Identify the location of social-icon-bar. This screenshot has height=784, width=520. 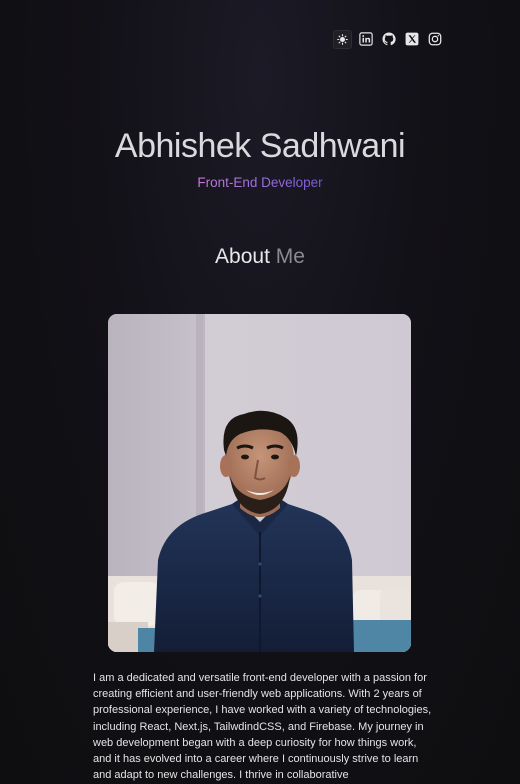
(388, 39).